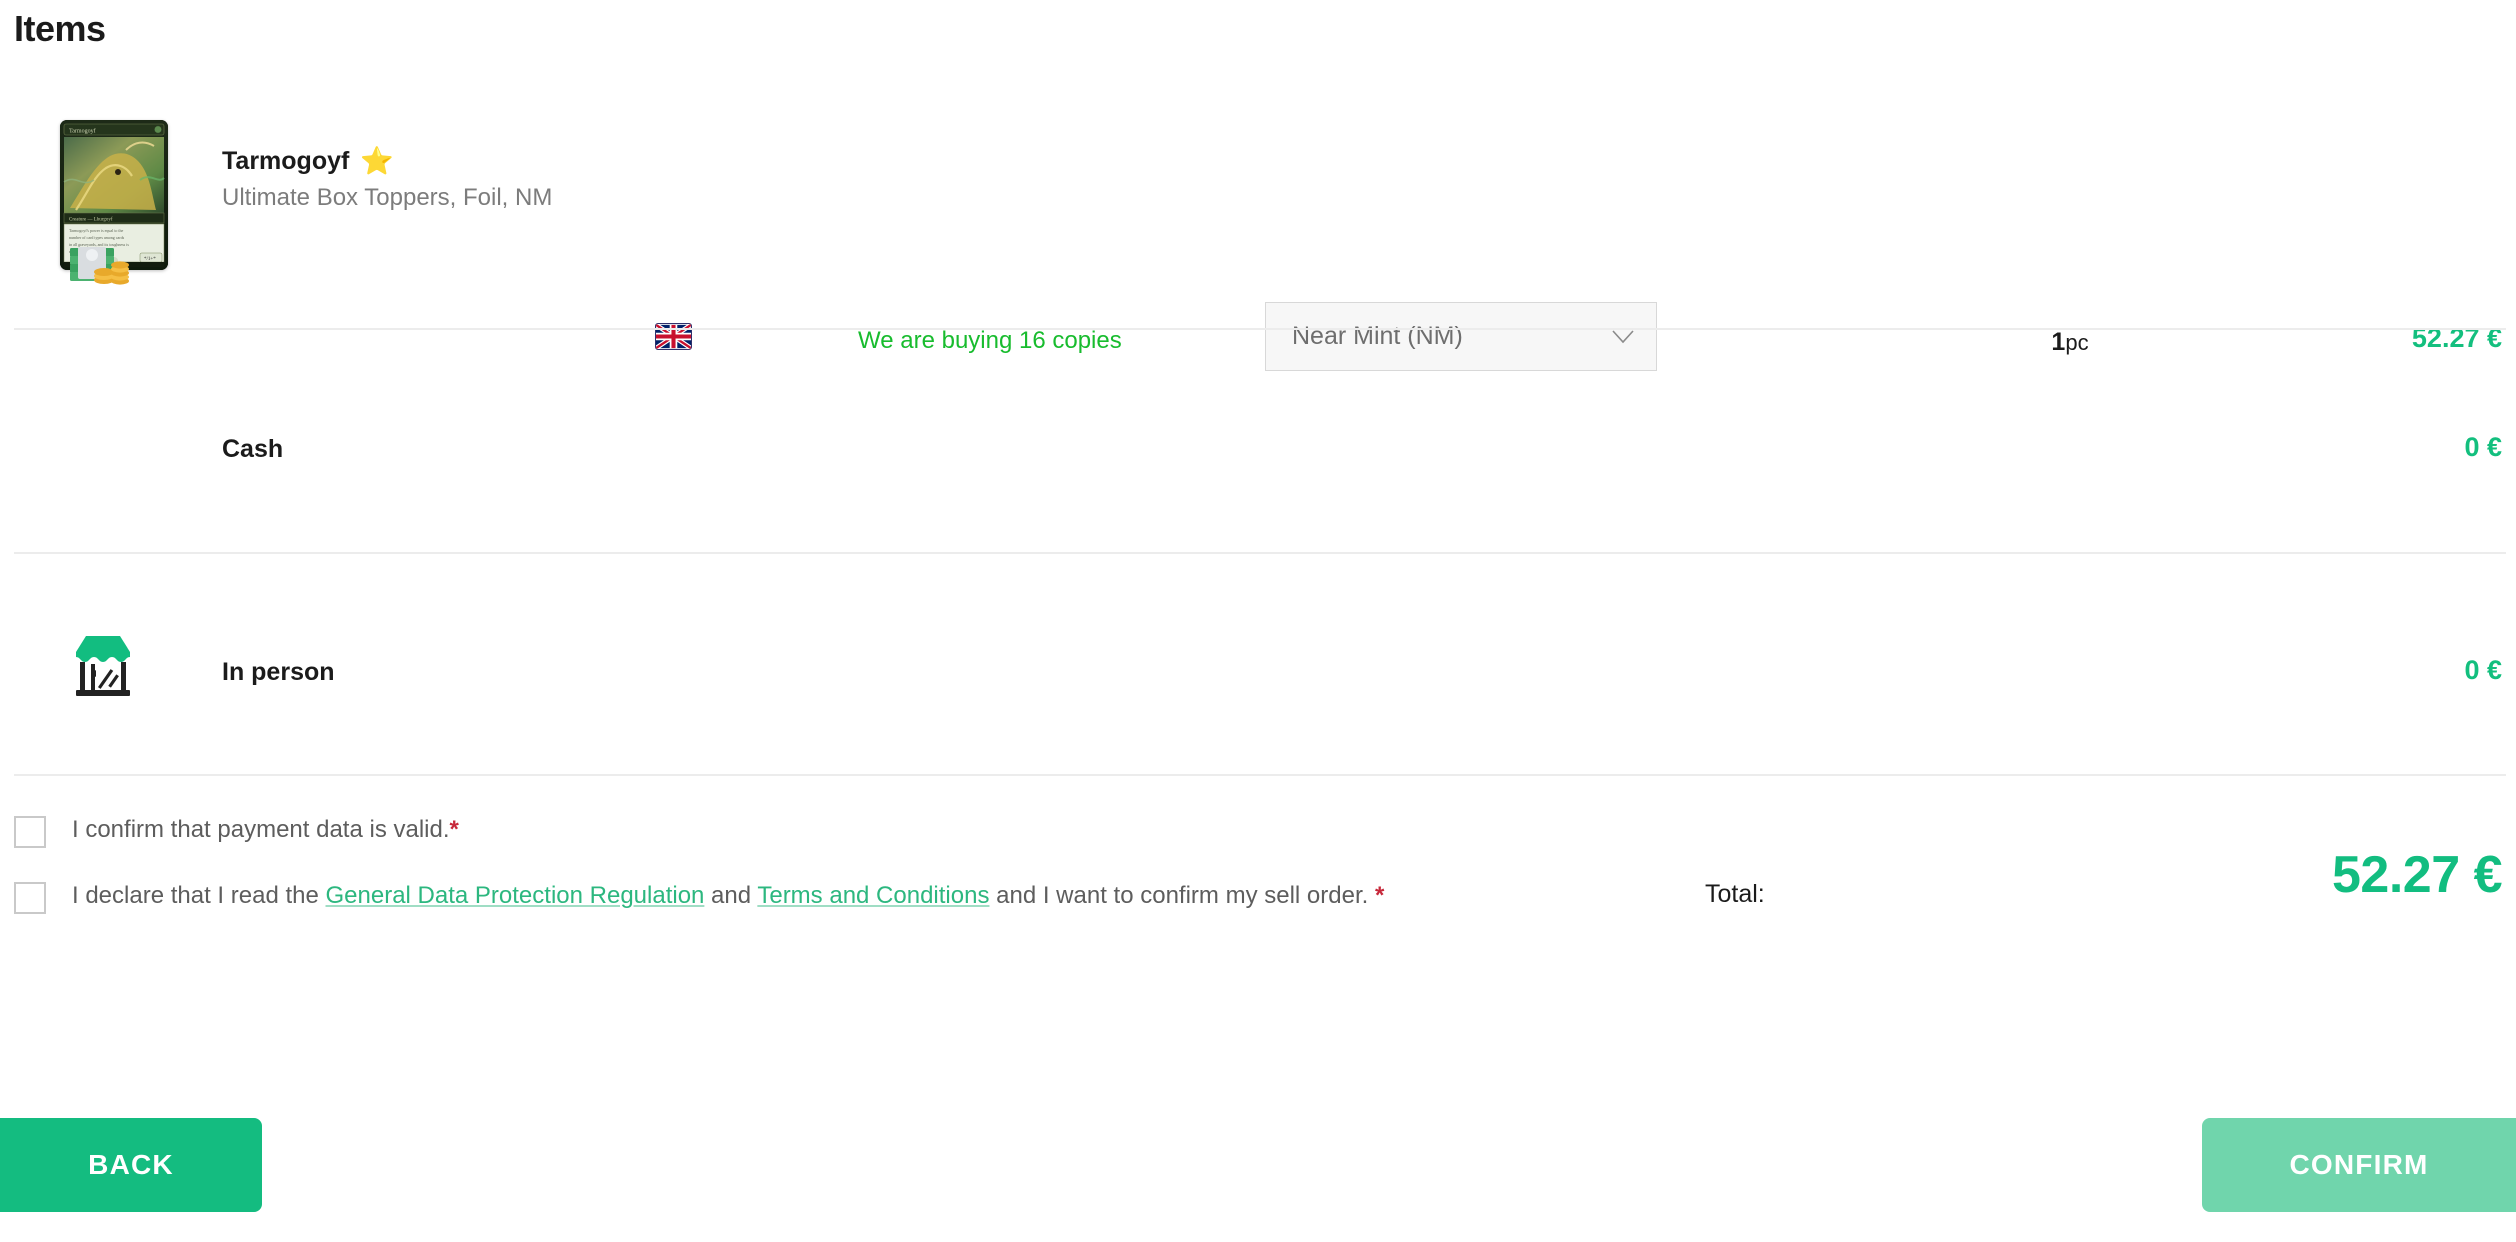 The width and height of the screenshot is (2516, 1242). I want to click on gdpr-text-start: I declare that I read the, so click(199, 896).